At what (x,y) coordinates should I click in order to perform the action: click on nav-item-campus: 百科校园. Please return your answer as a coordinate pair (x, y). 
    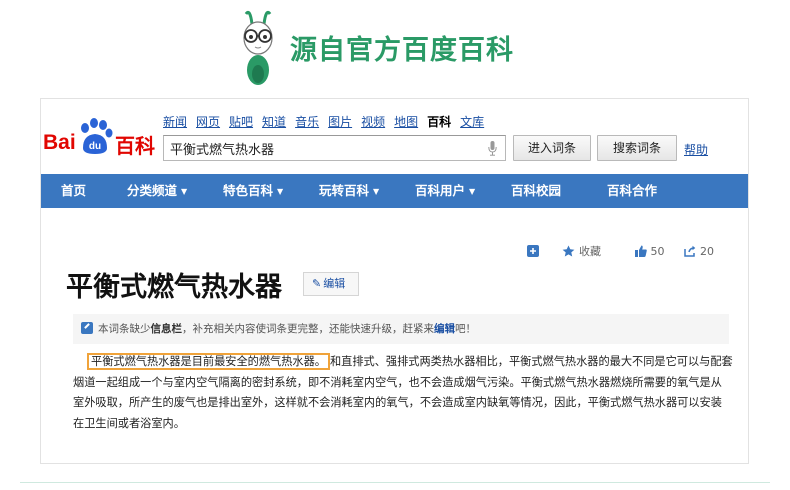
    Looking at the image, I should click on (536, 191).